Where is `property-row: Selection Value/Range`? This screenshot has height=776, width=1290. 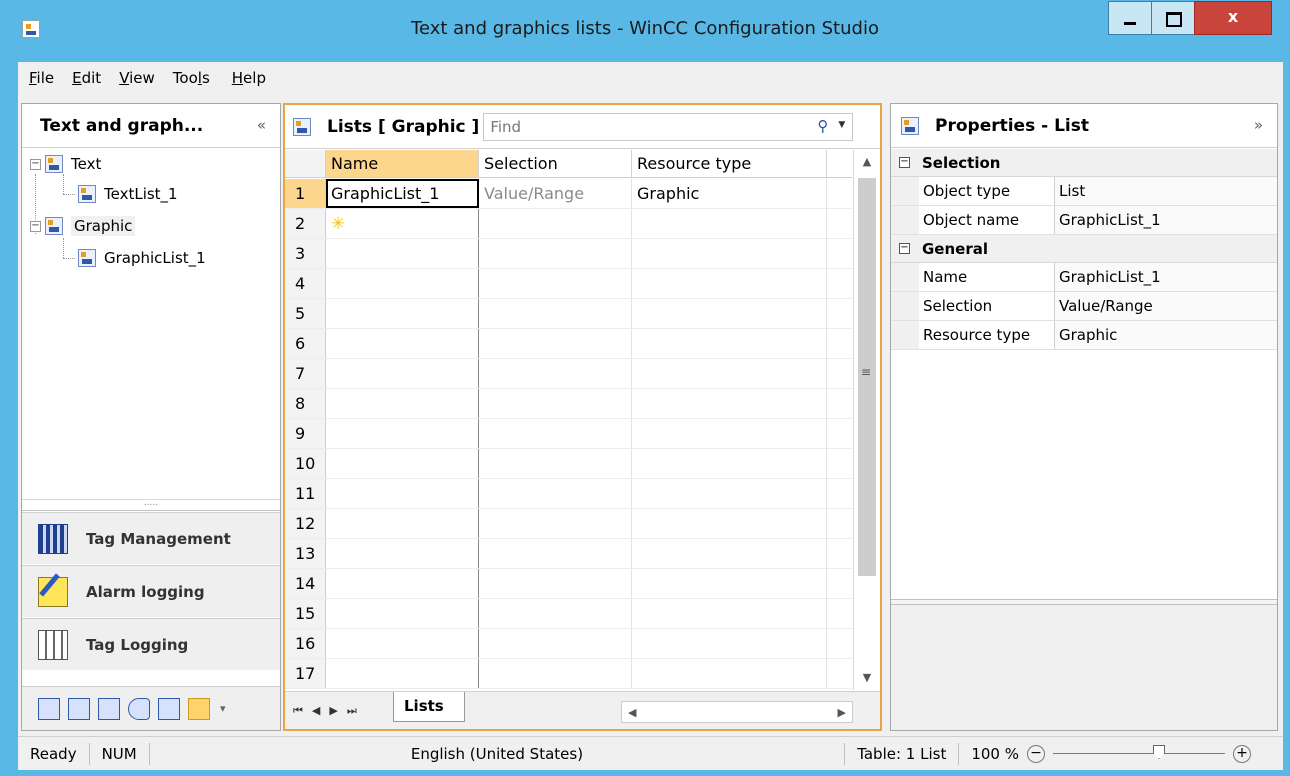 property-row: Selection Value/Range is located at coordinates (1084, 306).